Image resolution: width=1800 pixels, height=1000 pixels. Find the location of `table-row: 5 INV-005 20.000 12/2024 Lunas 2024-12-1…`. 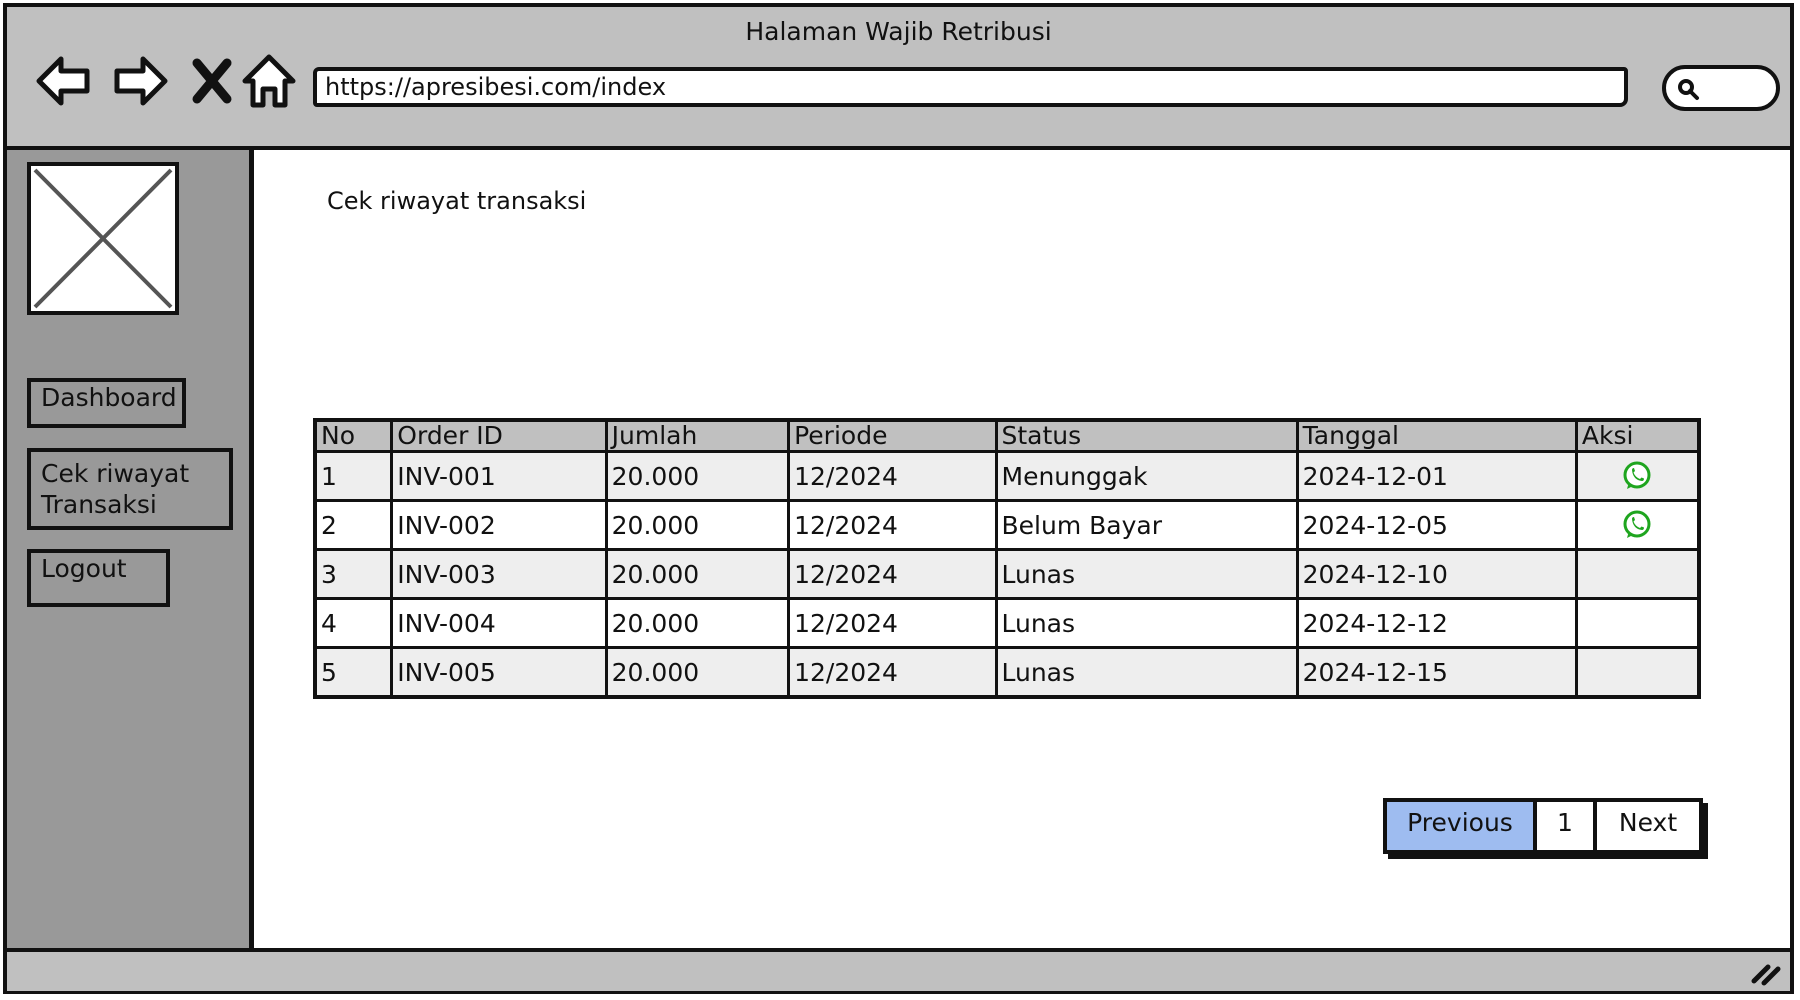

table-row: 5 INV-005 20.000 12/2024 Lunas 2024-12-1… is located at coordinates (1007, 672).